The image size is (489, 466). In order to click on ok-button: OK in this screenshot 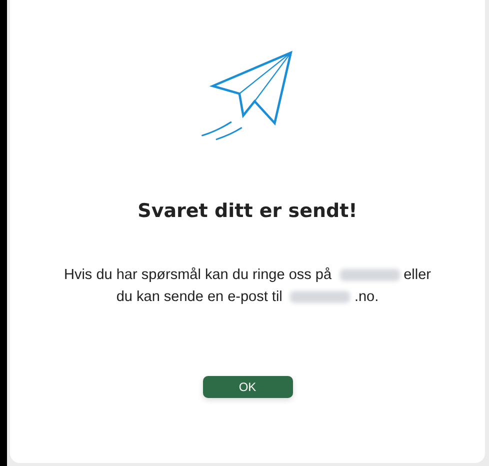, I will do `click(247, 387)`.